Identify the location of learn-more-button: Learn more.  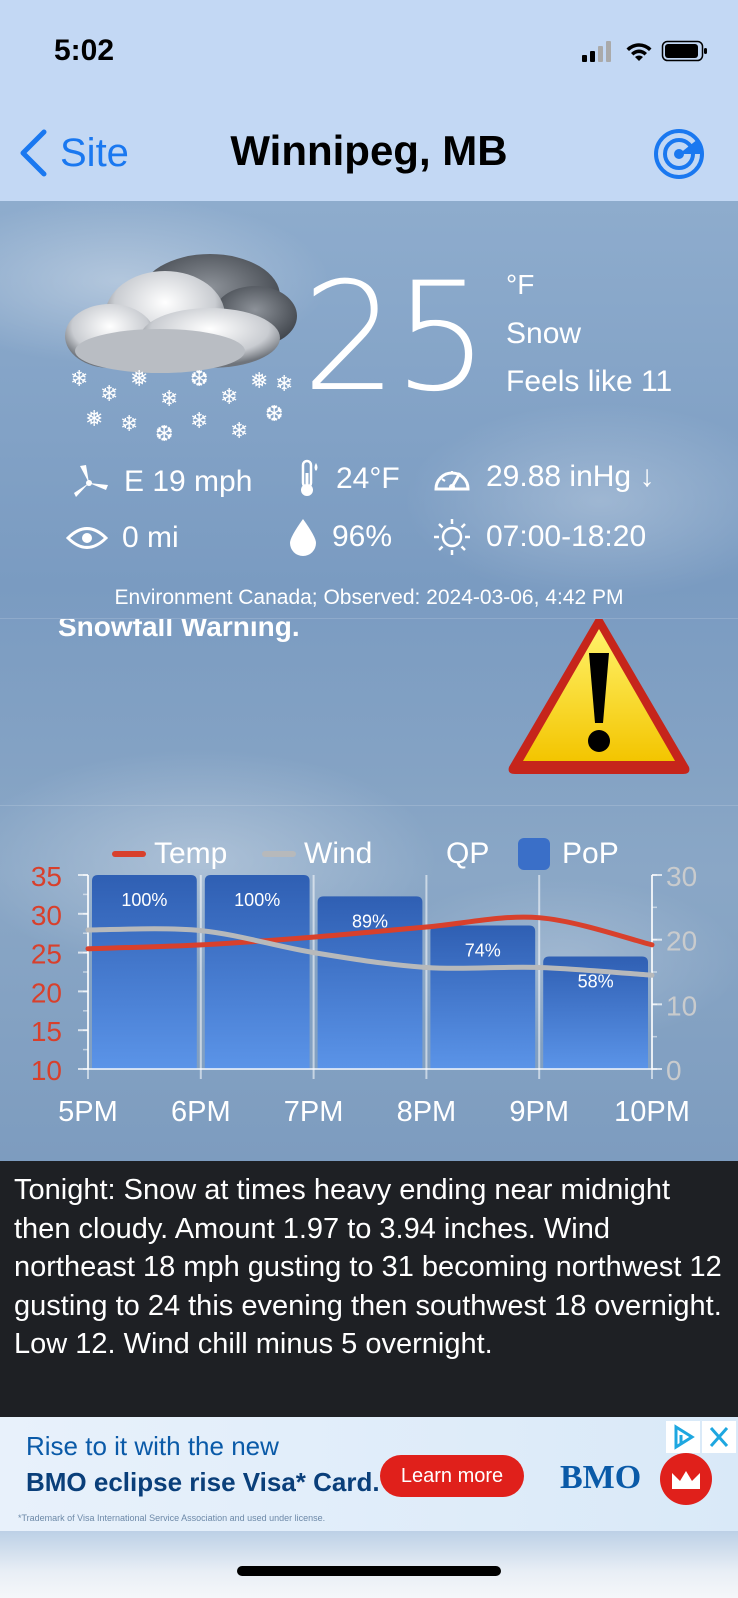
(452, 1476).